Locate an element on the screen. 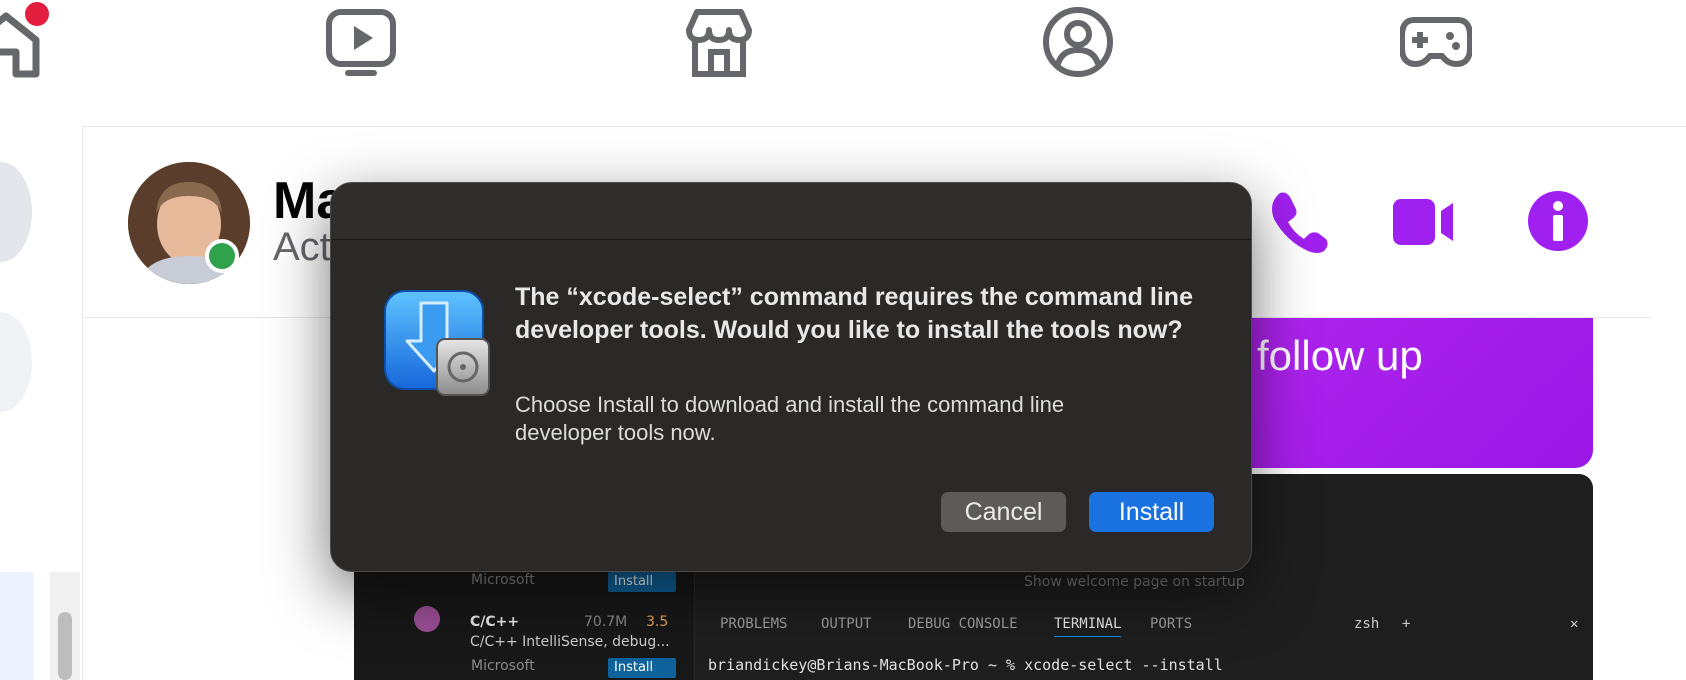  extension-rating: 3.5 is located at coordinates (657, 622).